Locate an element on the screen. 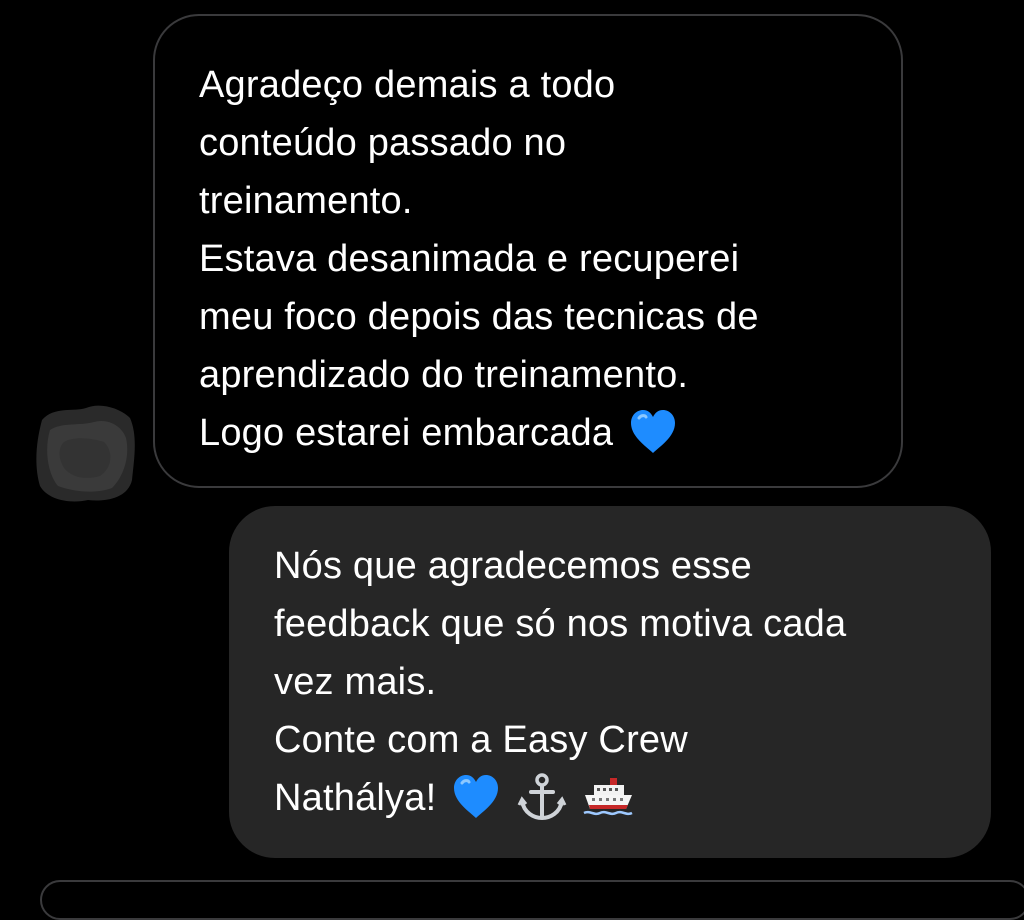  anchor-icon is located at coordinates (542, 796).